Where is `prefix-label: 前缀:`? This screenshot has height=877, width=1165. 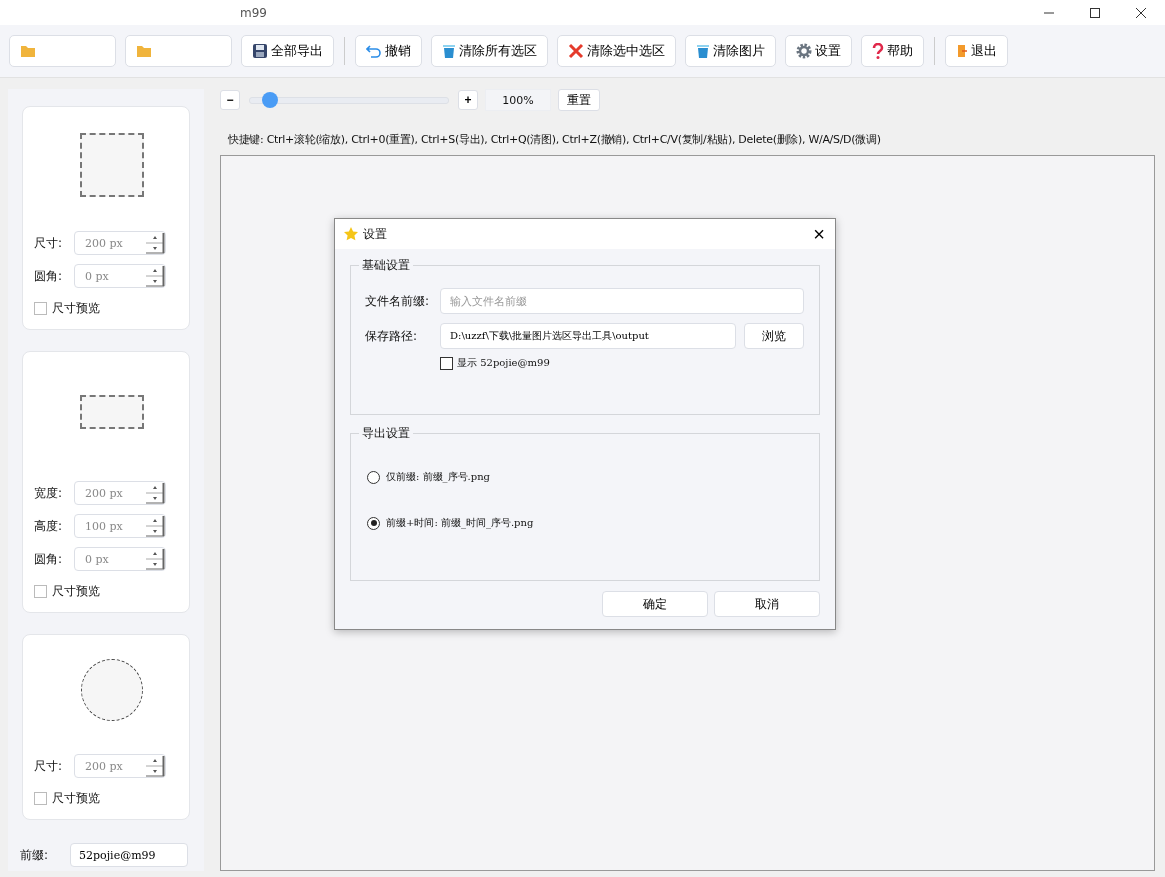
prefix-label: 前缀: is located at coordinates (34, 855).